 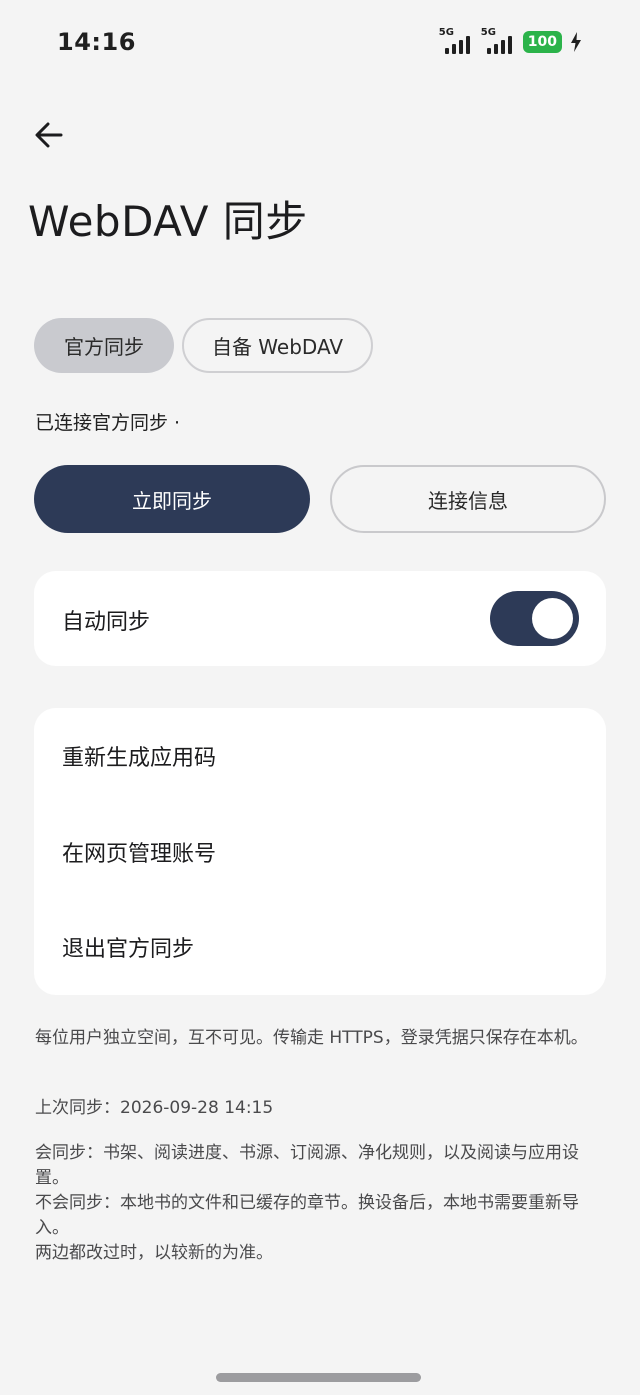 What do you see at coordinates (168, 221) in the screenshot?
I see `page-title: WebDAV 同步` at bounding box center [168, 221].